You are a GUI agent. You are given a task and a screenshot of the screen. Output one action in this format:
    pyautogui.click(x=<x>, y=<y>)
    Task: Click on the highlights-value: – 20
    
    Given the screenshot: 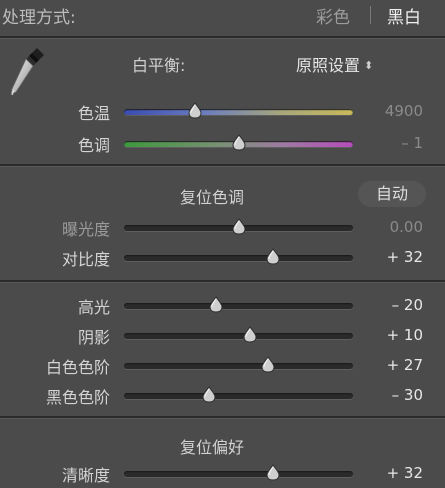 What is the action you would take?
    pyautogui.click(x=394, y=305)
    